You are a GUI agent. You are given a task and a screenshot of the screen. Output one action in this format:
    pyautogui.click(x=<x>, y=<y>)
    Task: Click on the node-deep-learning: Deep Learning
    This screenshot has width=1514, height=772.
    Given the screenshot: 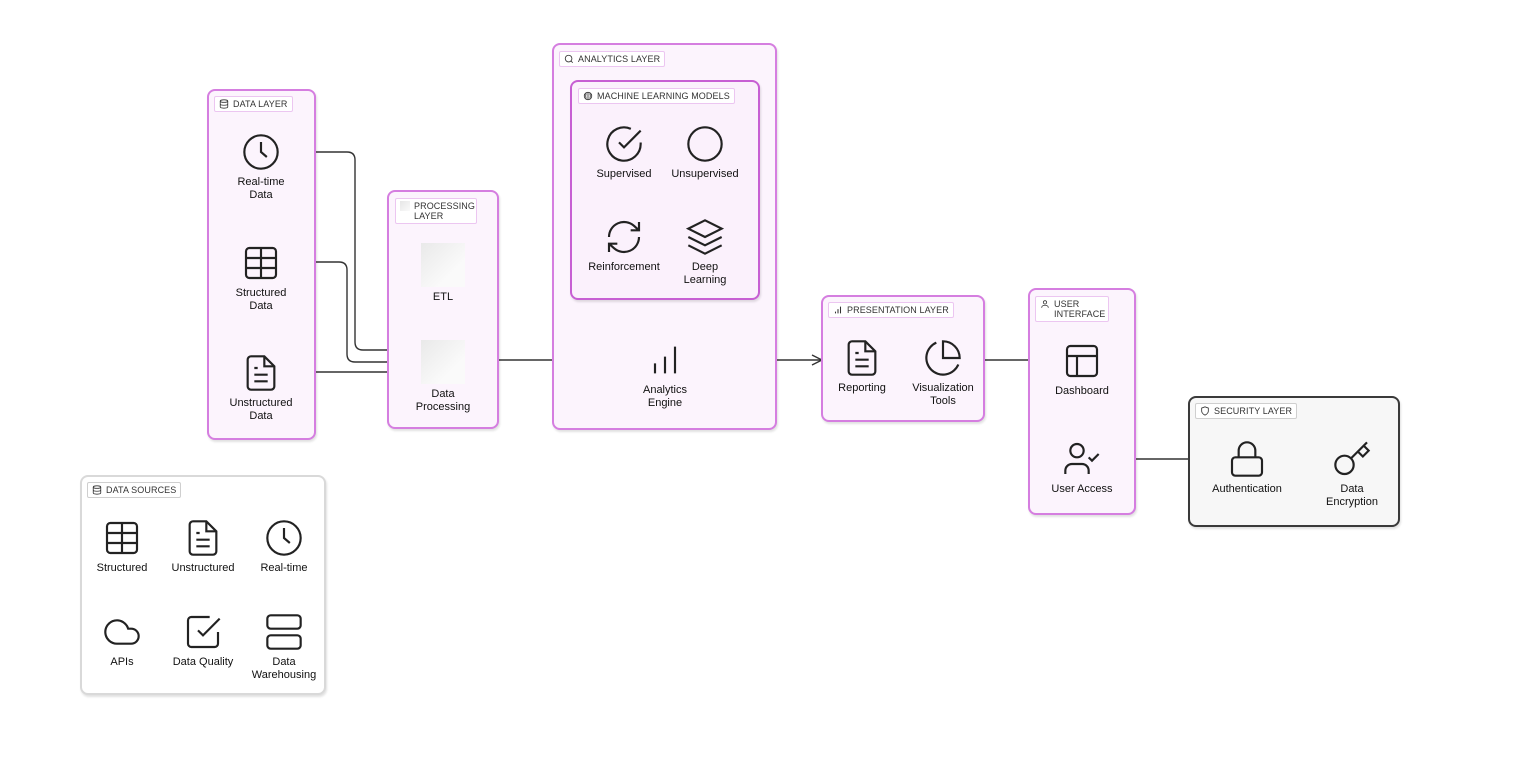 What is the action you would take?
    pyautogui.click(x=705, y=252)
    